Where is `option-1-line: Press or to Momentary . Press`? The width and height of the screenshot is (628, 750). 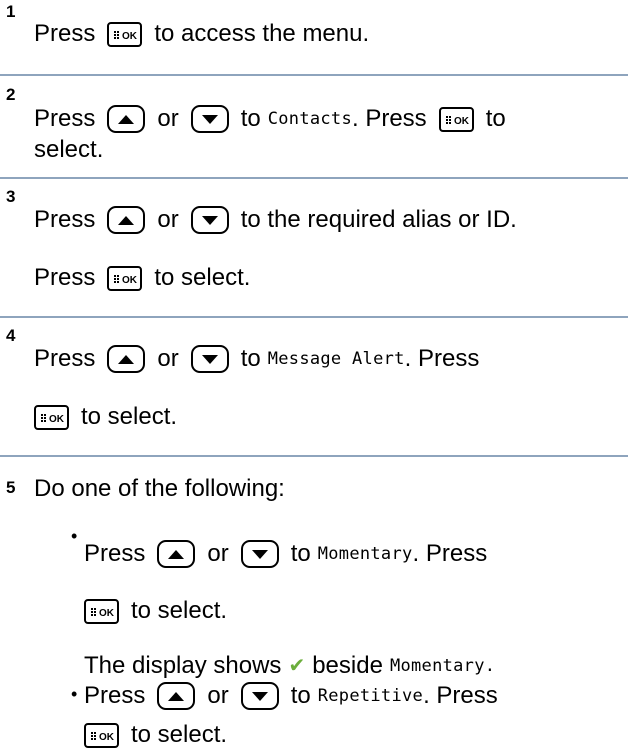
option-1-line: Press or to Momentary . Press is located at coordinates (285, 554).